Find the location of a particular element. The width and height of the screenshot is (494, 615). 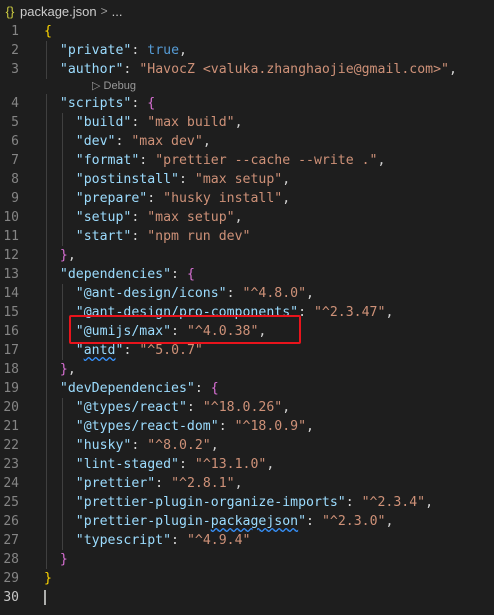

code-token: "prettier" is located at coordinates (115, 483).